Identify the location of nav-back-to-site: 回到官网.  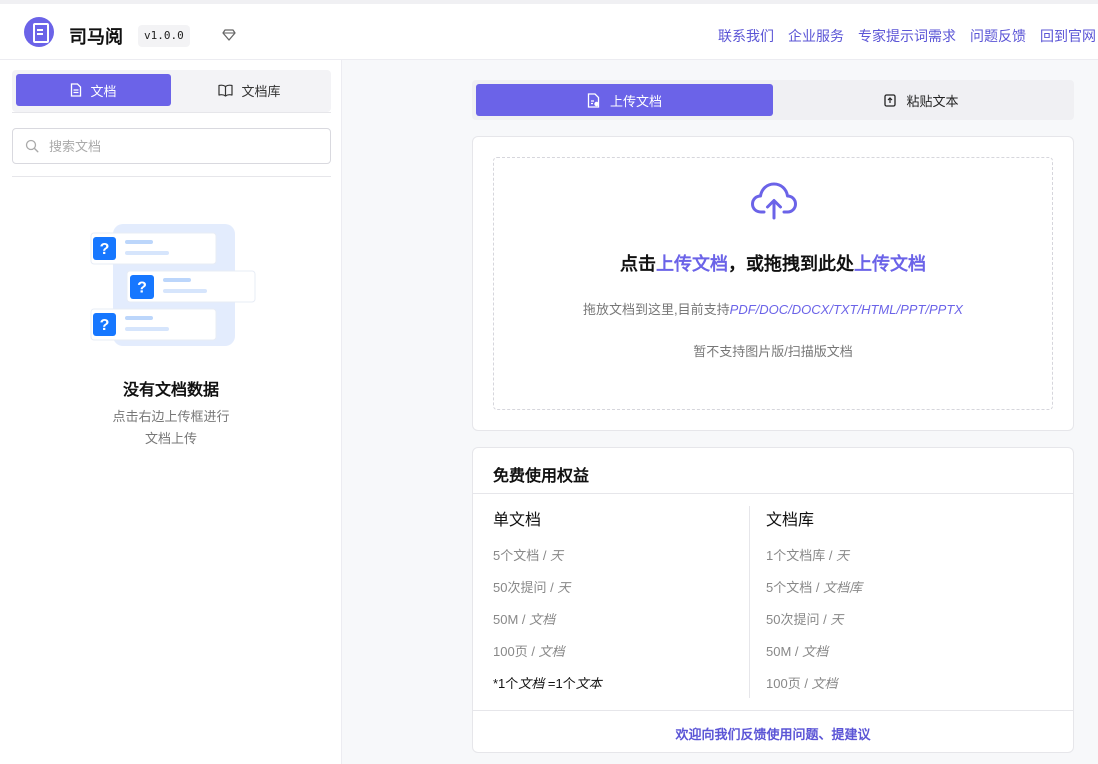
(1068, 36).